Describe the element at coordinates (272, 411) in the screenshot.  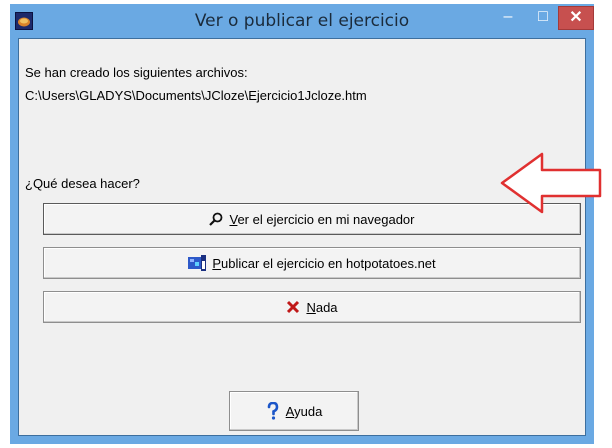
I see `question-mark-icon` at that location.